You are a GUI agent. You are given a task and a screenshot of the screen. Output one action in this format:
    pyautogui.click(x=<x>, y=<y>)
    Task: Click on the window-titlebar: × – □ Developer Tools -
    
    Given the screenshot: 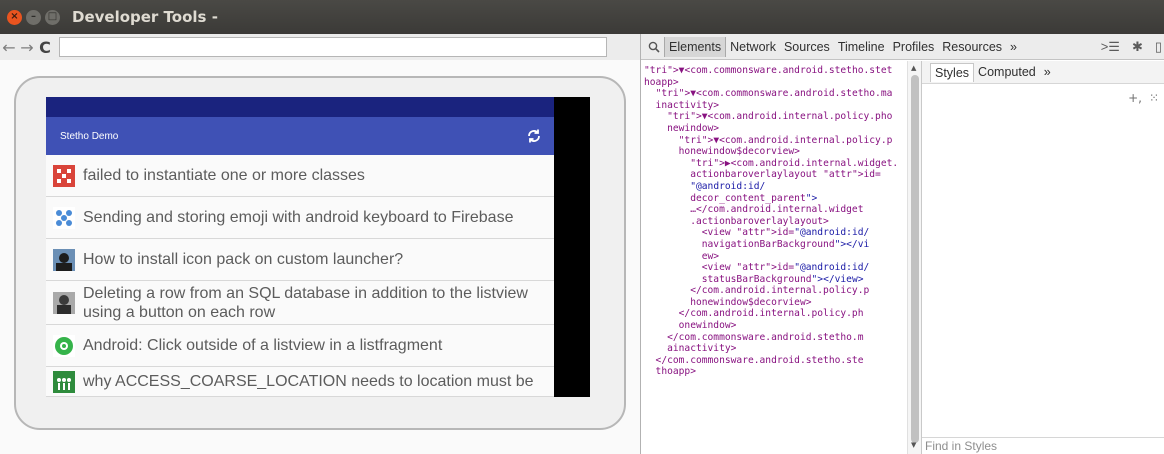 What is the action you would take?
    pyautogui.click(x=582, y=17)
    